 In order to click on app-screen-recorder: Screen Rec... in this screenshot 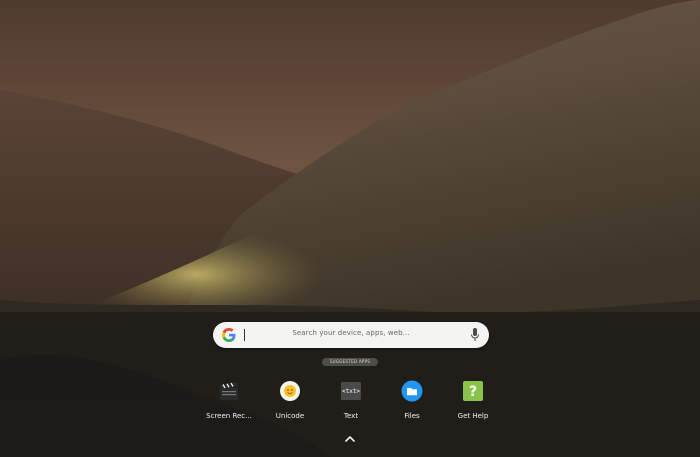, I will do `click(229, 400)`.